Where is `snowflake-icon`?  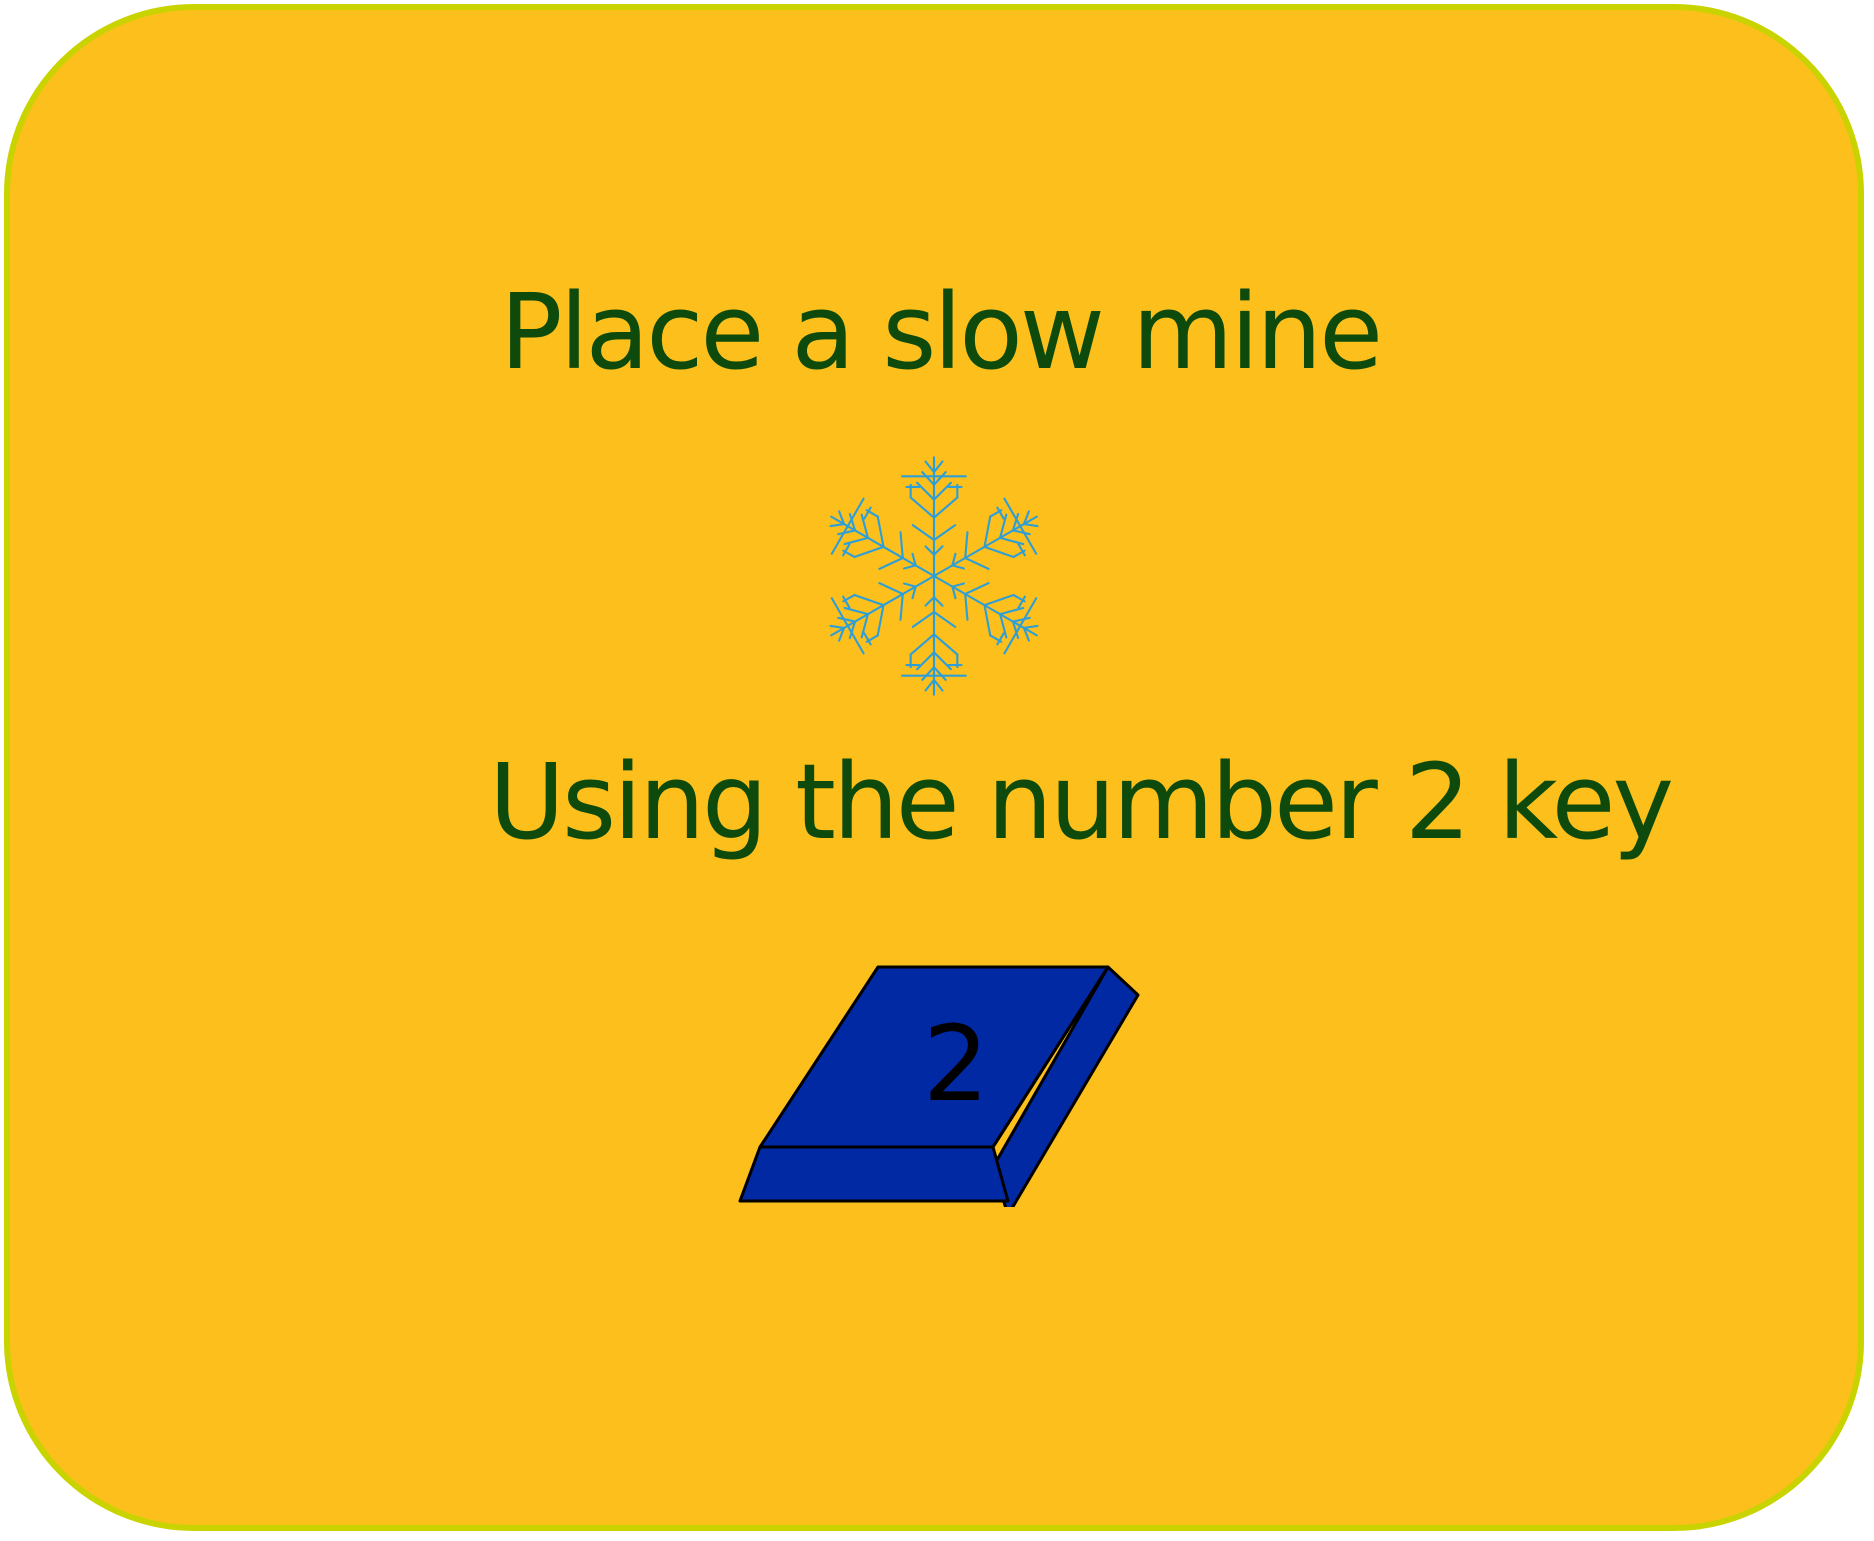 snowflake-icon is located at coordinates (934, 576).